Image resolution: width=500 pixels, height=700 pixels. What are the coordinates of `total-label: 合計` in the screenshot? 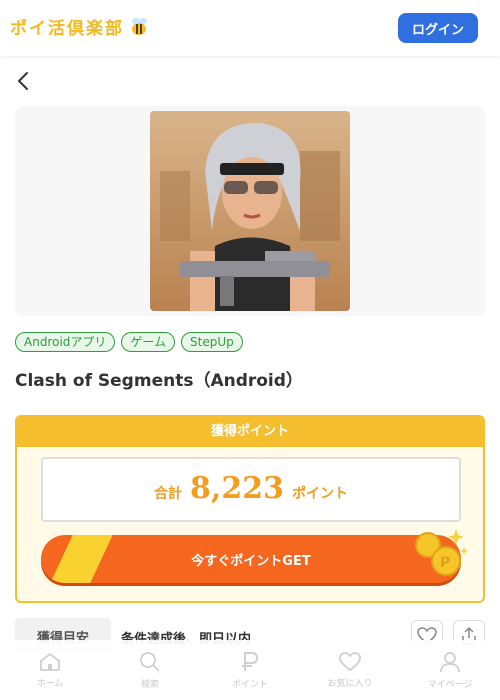 It's located at (168, 494).